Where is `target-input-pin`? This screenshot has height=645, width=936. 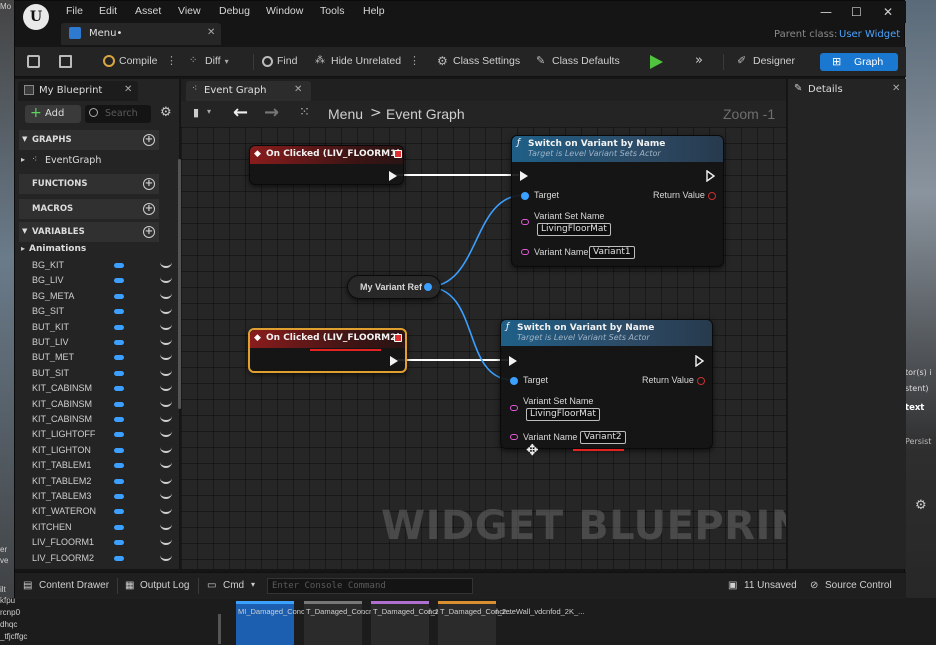 target-input-pin is located at coordinates (525, 196).